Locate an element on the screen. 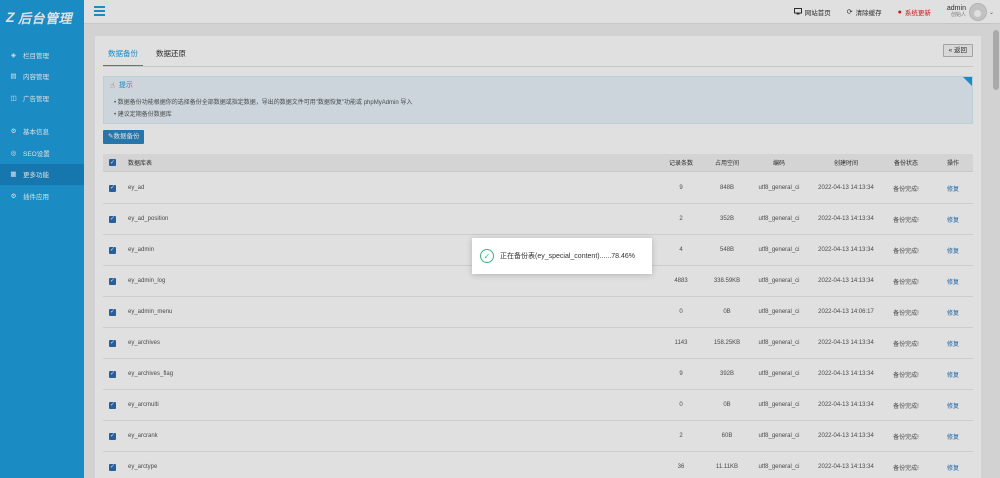 The width and height of the screenshot is (1000, 478). toast-message: 正在备份表(ey_special_content)......78.46% is located at coordinates (568, 256).